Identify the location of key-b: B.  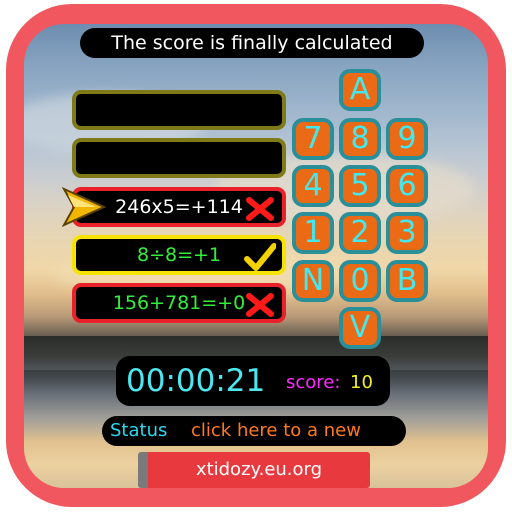
(407, 281).